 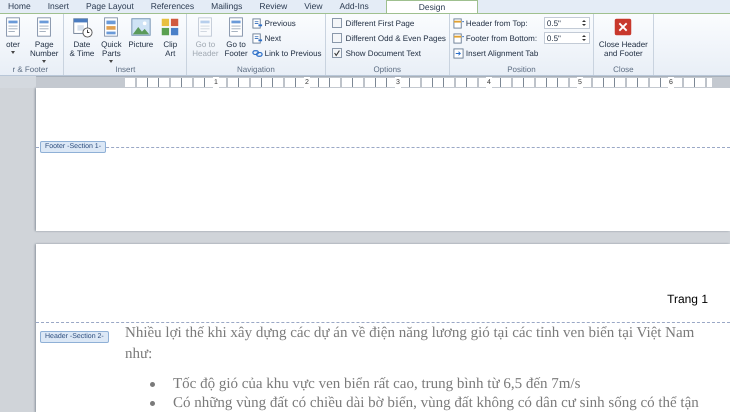 I want to click on checkbox-label: Show Document Text, so click(x=384, y=53).